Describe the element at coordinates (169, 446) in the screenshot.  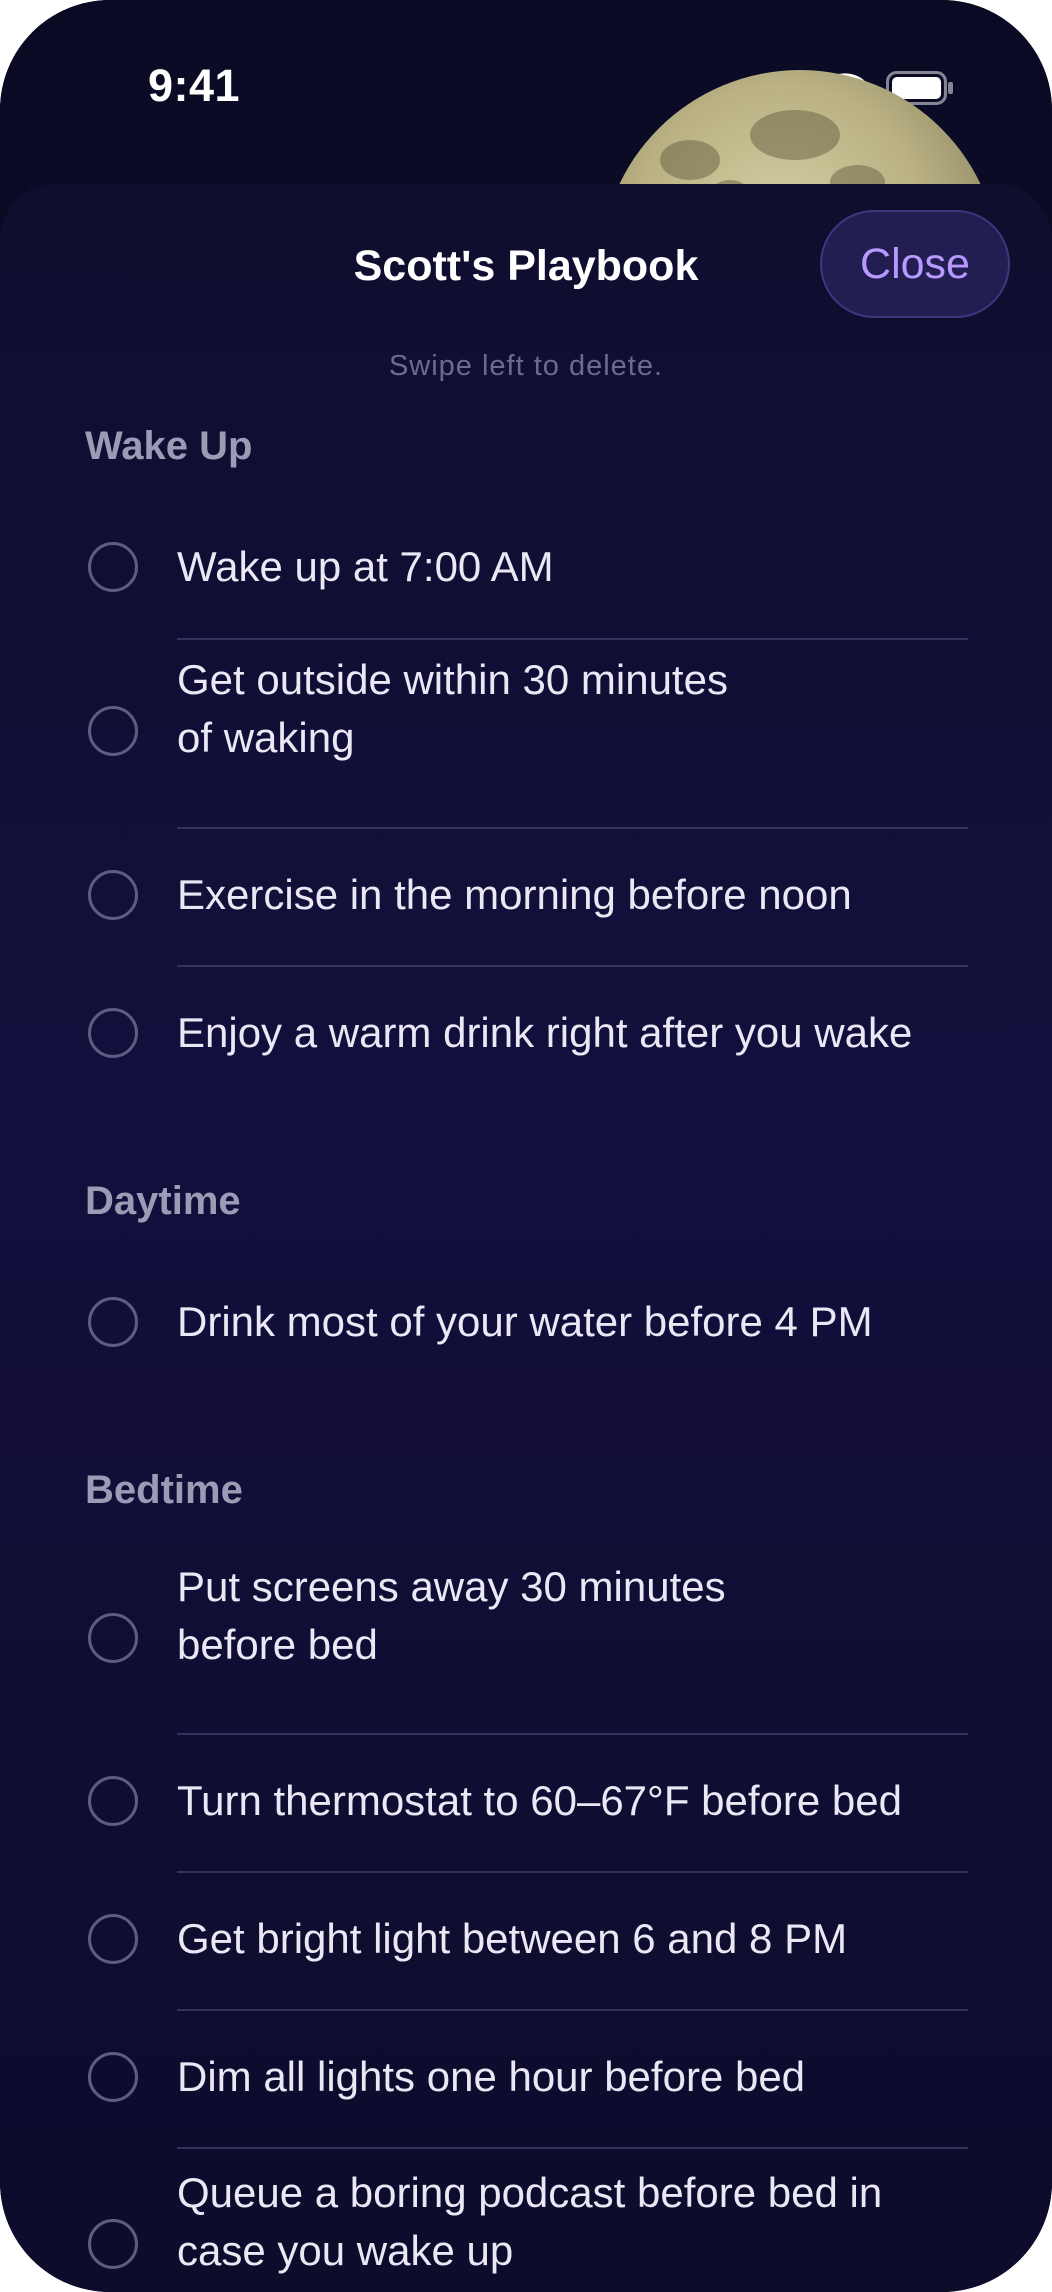
I see `section-title-wake-up: Wake Up` at that location.